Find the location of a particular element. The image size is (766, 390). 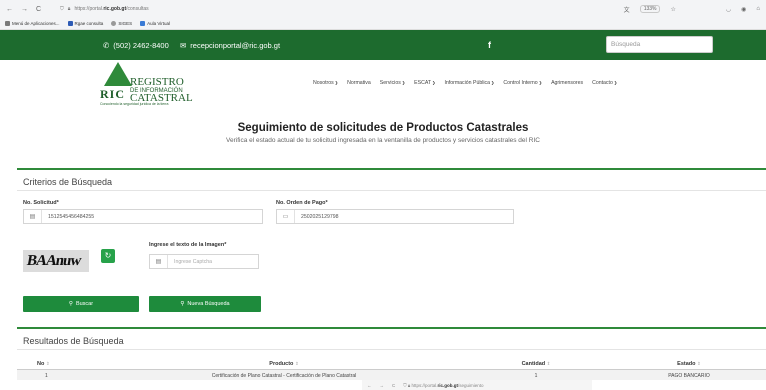

orden-pago-field: ▭ 2502025129798 is located at coordinates (395, 216).